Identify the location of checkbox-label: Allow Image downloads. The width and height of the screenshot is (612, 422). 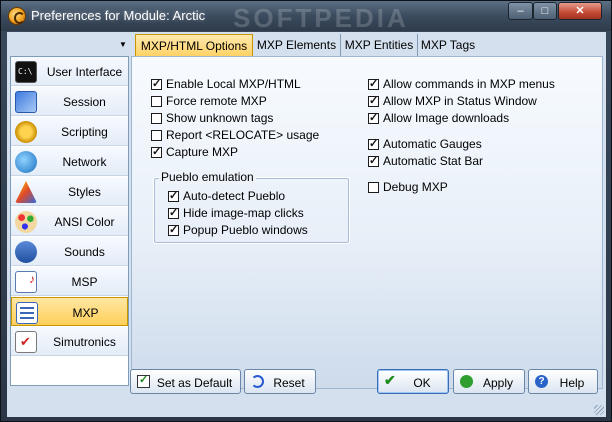
(446, 118).